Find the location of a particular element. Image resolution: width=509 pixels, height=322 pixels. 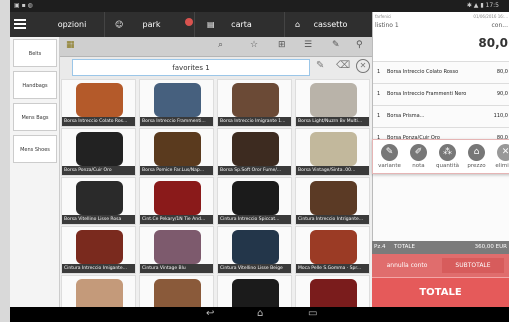

tab-cassetto-label: cassetto is located at coordinates (330, 24).